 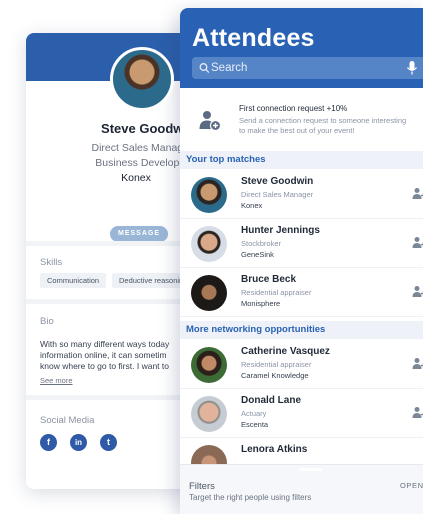 What do you see at coordinates (255, 424) in the screenshot?
I see `attendee-company: Escenta` at bounding box center [255, 424].